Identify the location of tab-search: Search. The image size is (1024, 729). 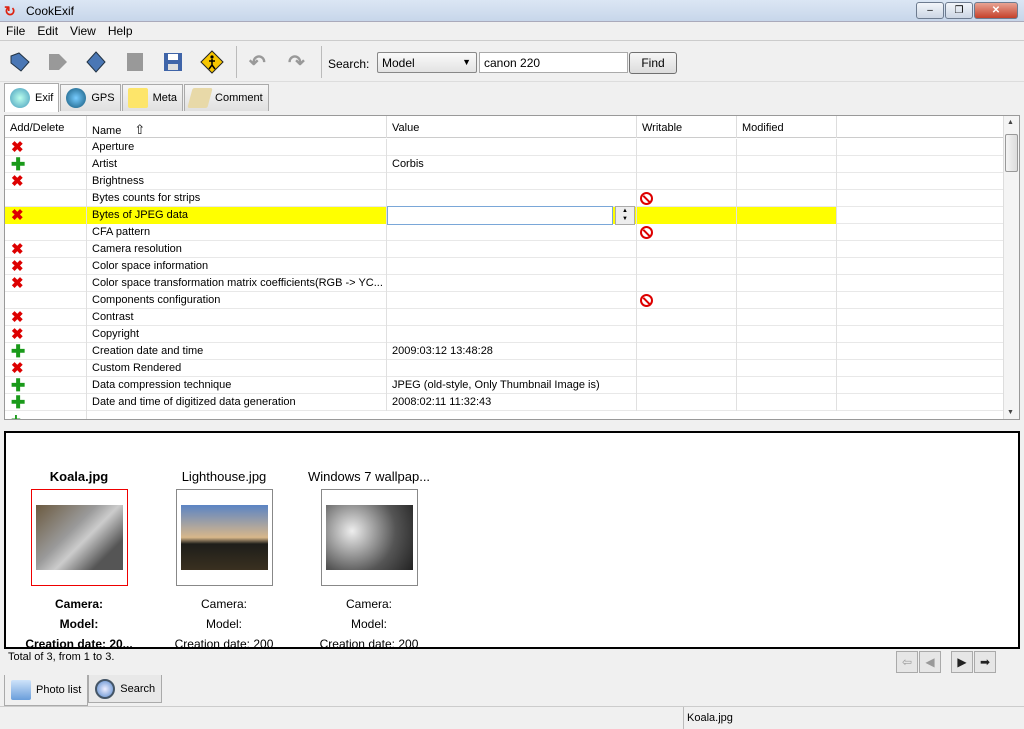
(125, 689).